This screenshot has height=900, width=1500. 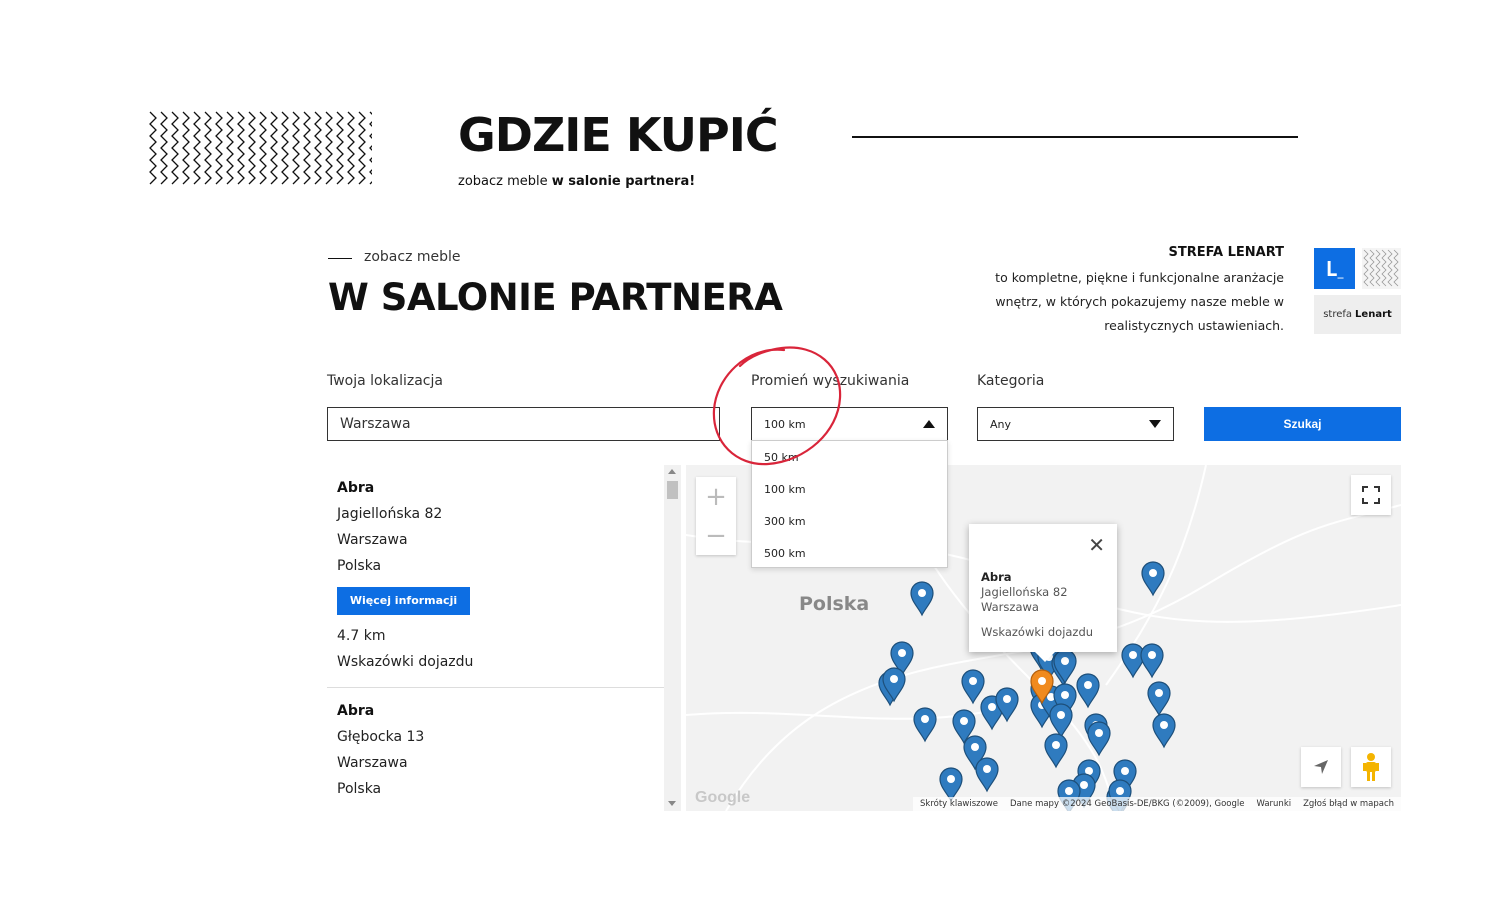 I want to click on info-store-street: Jagiellońska 82, so click(x=1024, y=592).